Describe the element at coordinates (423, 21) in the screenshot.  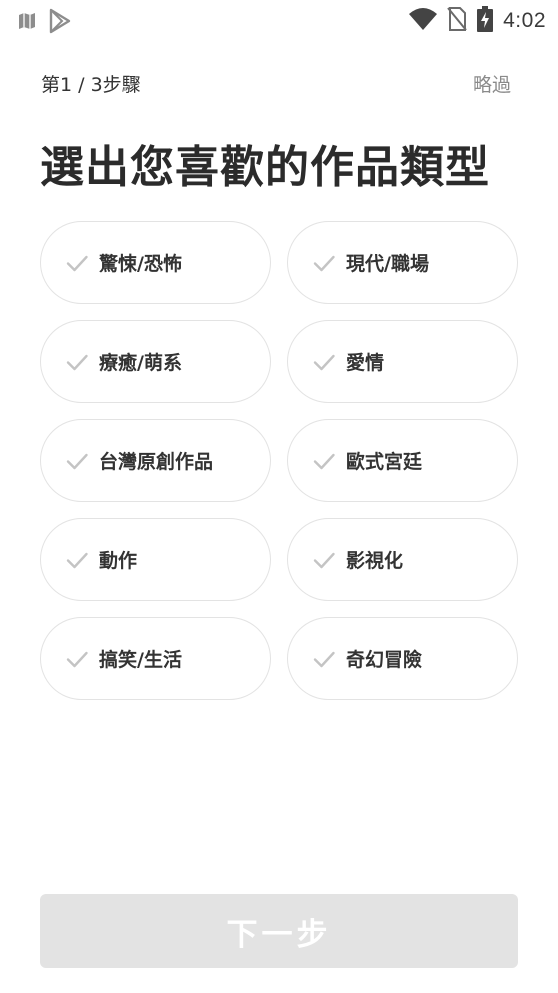
I see `wifi-icon` at that location.